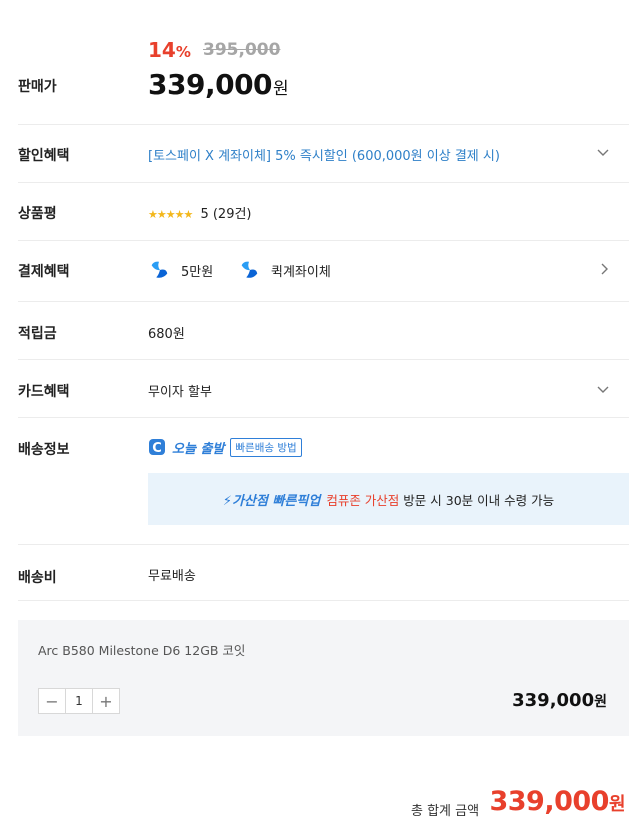 The height and width of the screenshot is (830, 641). I want to click on quick-pickup-title: ⚡가산점 빠른픽업, so click(271, 499).